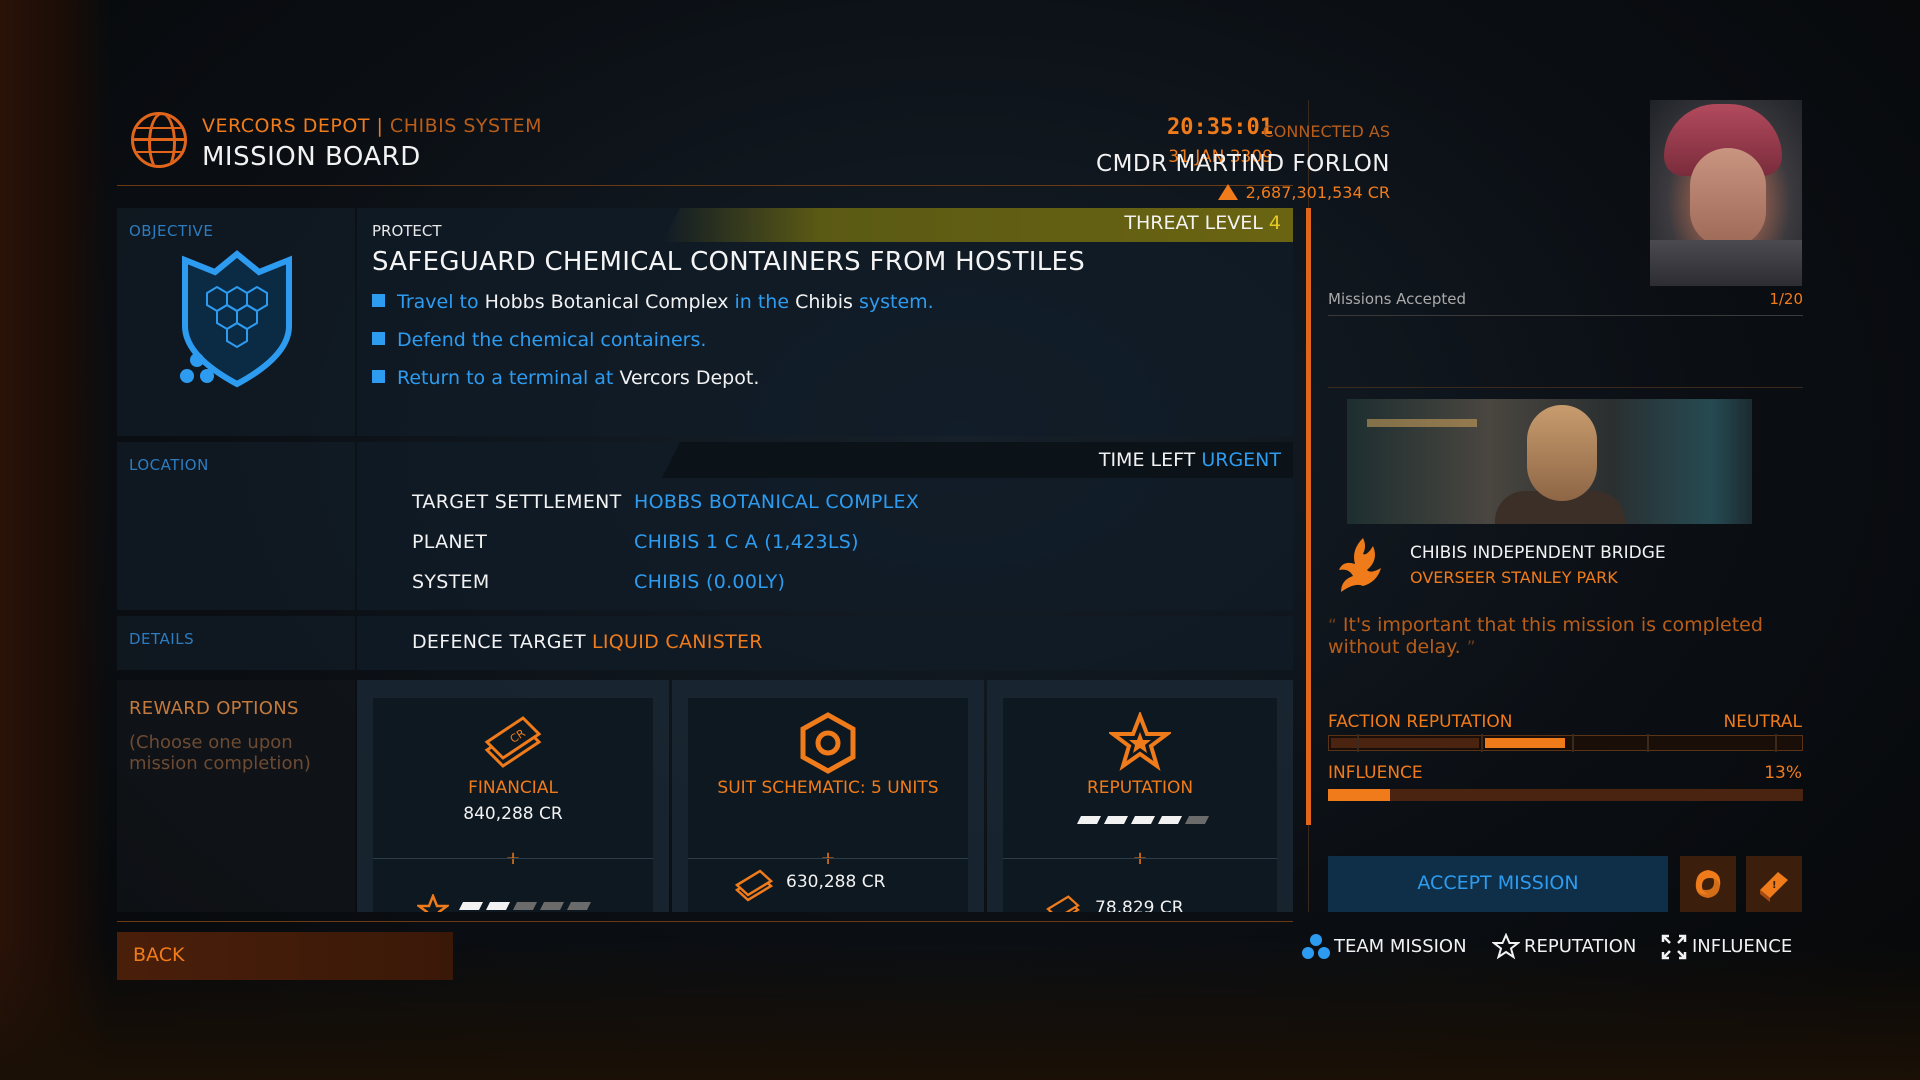 This screenshot has width=1920, height=1080. What do you see at coordinates (1359, 795) in the screenshot?
I see `influence-bar-fill` at bounding box center [1359, 795].